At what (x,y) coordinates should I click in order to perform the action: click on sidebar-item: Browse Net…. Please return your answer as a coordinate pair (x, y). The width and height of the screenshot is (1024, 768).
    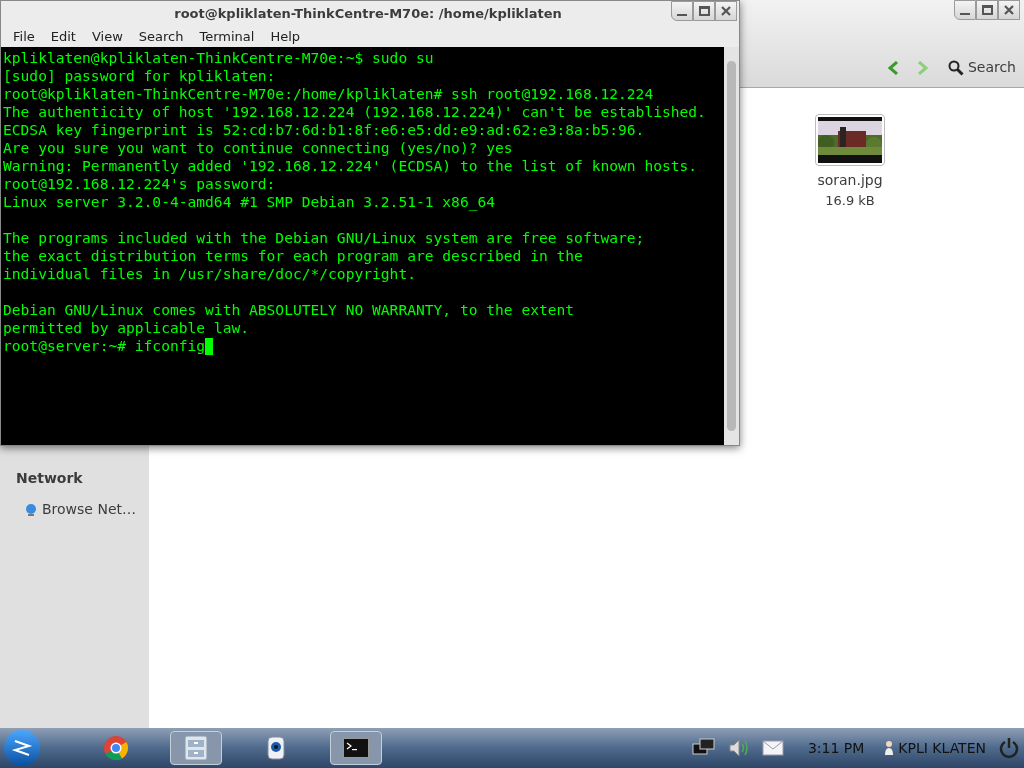
    Looking at the image, I should click on (82, 509).